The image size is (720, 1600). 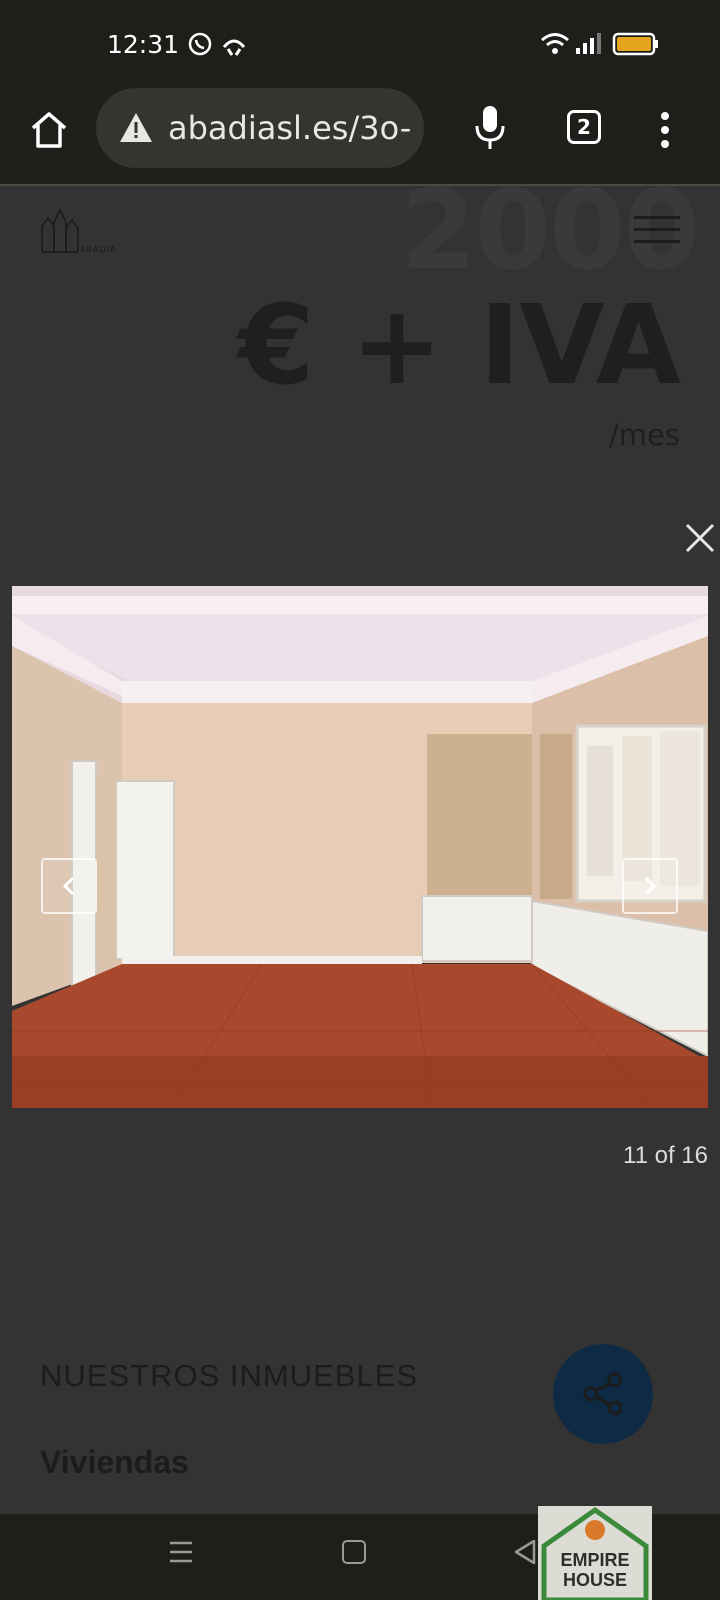 I want to click on chevron-left-icon, so click(x=68, y=886).